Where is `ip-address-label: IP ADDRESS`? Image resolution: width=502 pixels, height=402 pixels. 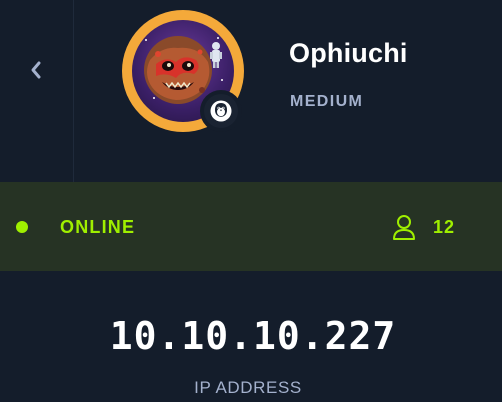
ip-address-label: IP ADDRESS is located at coordinates (248, 387).